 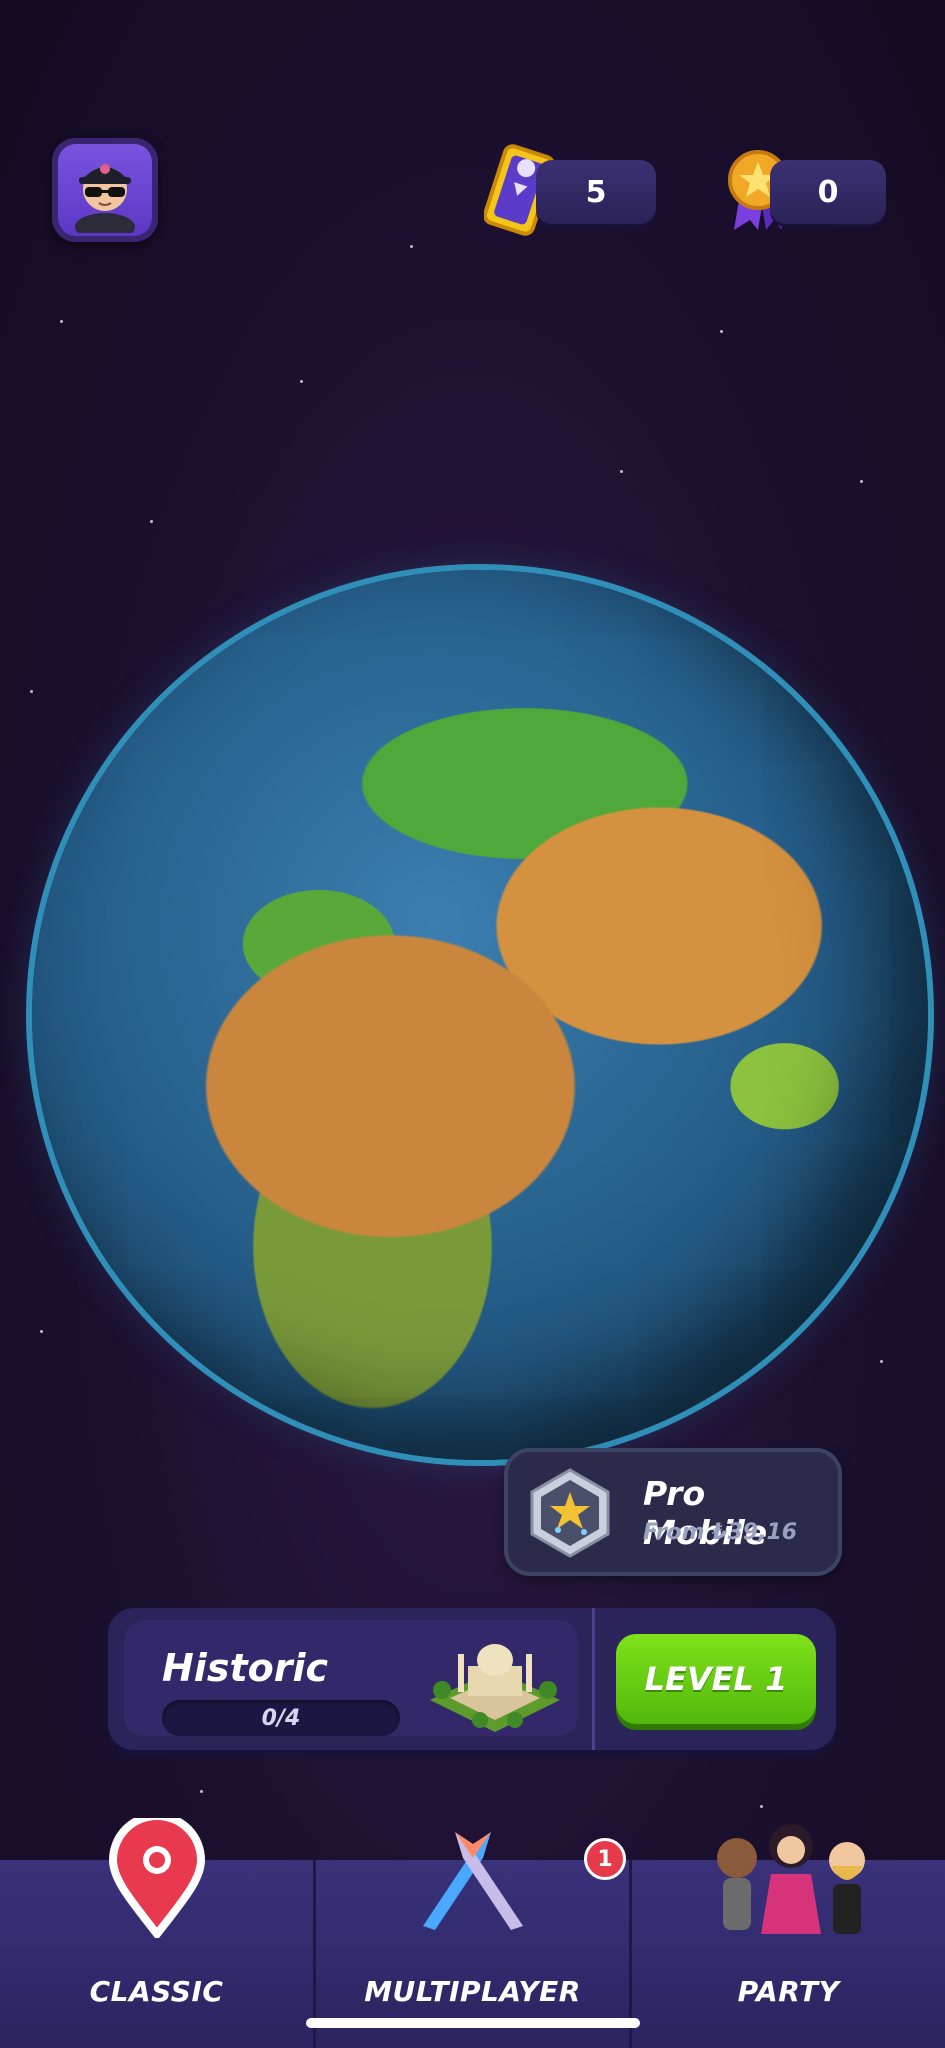 What do you see at coordinates (473, 2023) in the screenshot?
I see `home-indicator` at bounding box center [473, 2023].